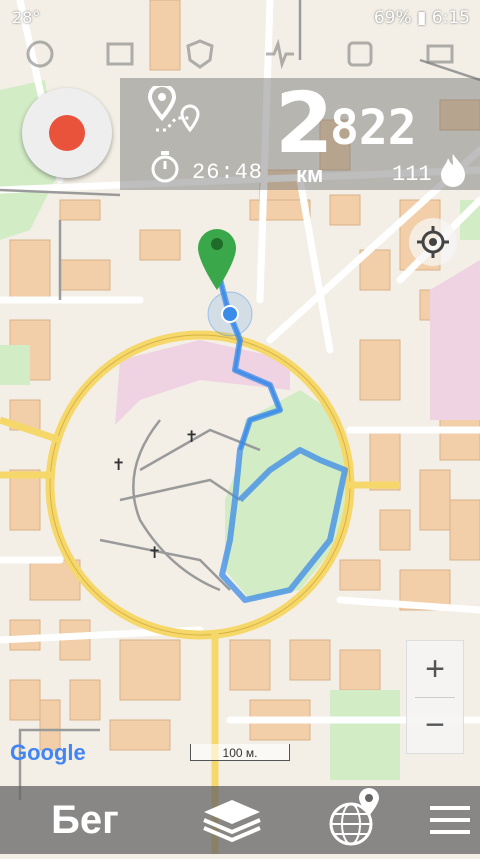 This screenshot has width=480, height=859. I want to click on my-location-button, so click(433, 242).